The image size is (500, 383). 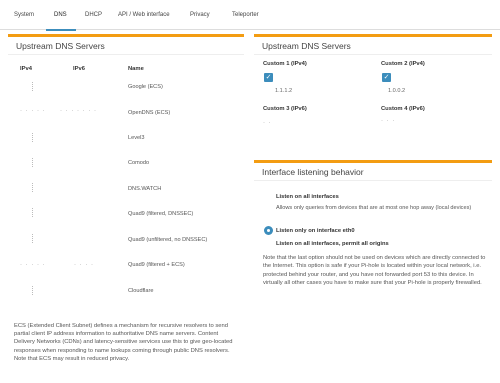 What do you see at coordinates (285, 64) in the screenshot?
I see `custom1-label: Custom 1 (IPv4)` at bounding box center [285, 64].